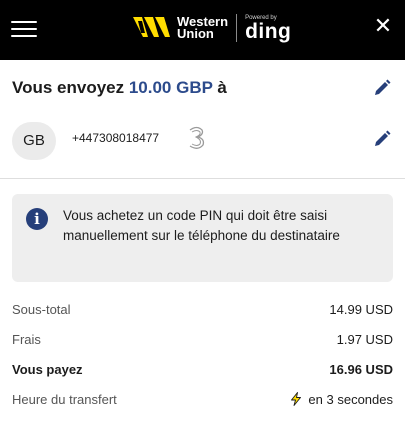  I want to click on western-union-logo-icon, so click(151, 27).